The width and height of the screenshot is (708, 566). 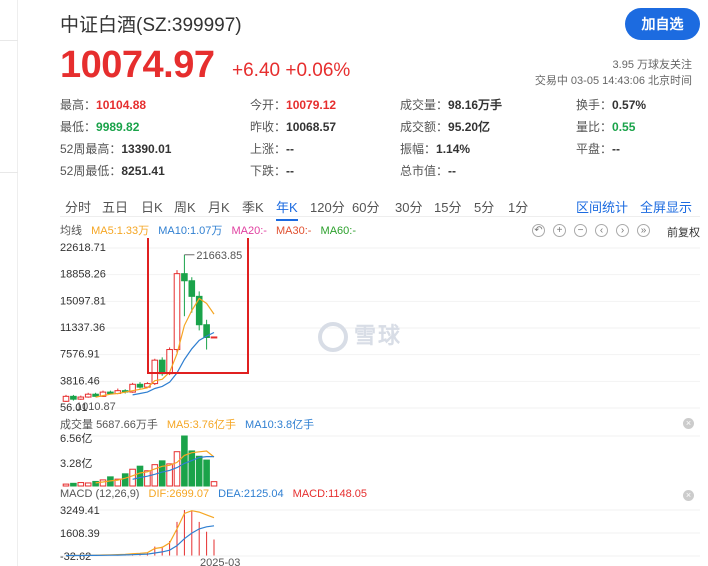 What do you see at coordinates (365, 206) in the screenshot?
I see `tab-period: 60分` at bounding box center [365, 206].